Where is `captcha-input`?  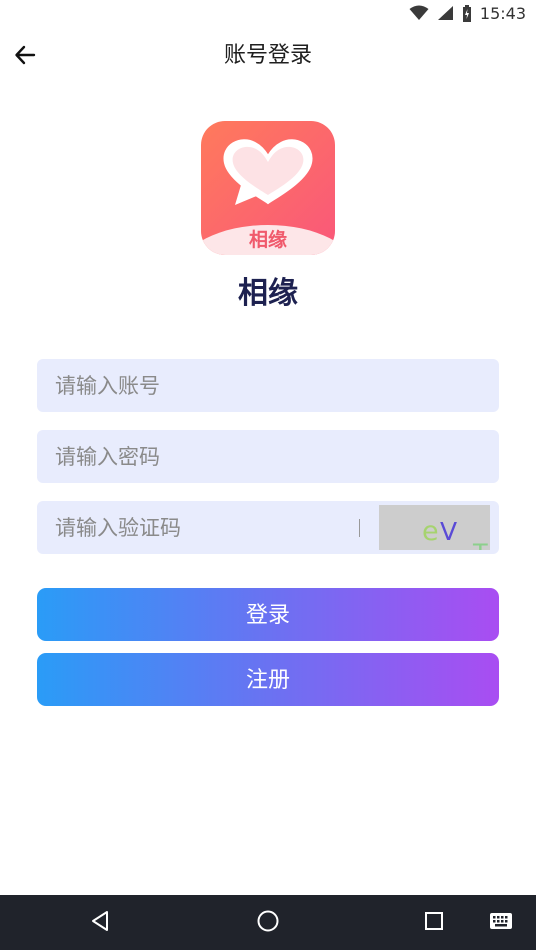
captcha-input is located at coordinates (200, 527).